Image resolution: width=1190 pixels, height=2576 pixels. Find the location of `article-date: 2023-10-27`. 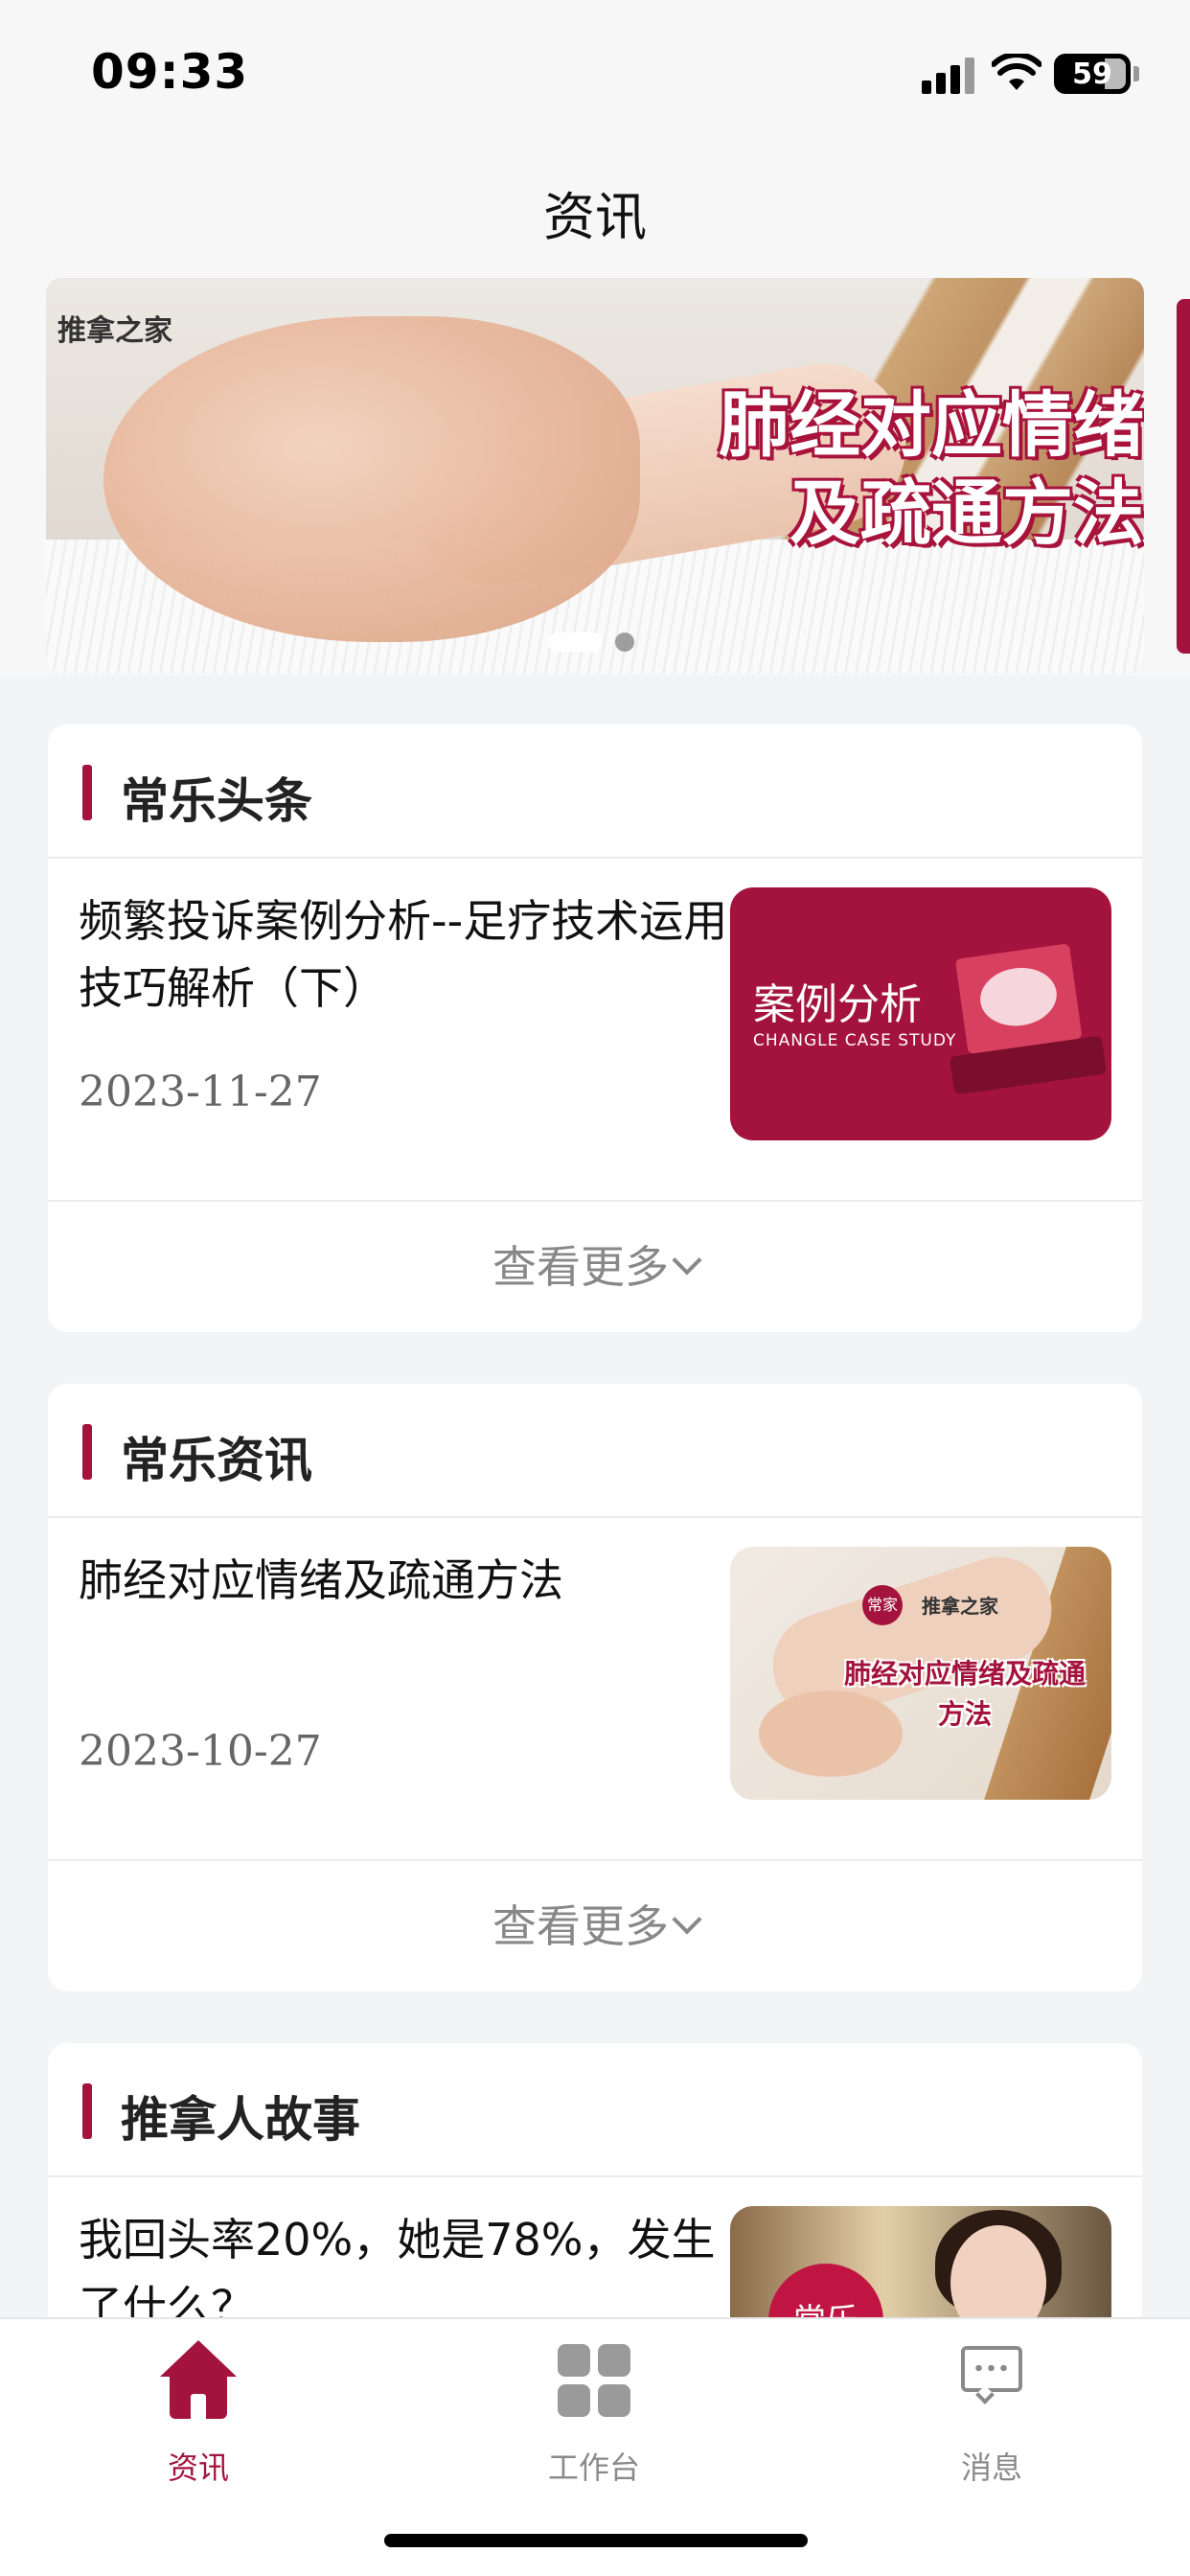

article-date: 2023-10-27 is located at coordinates (201, 1751).